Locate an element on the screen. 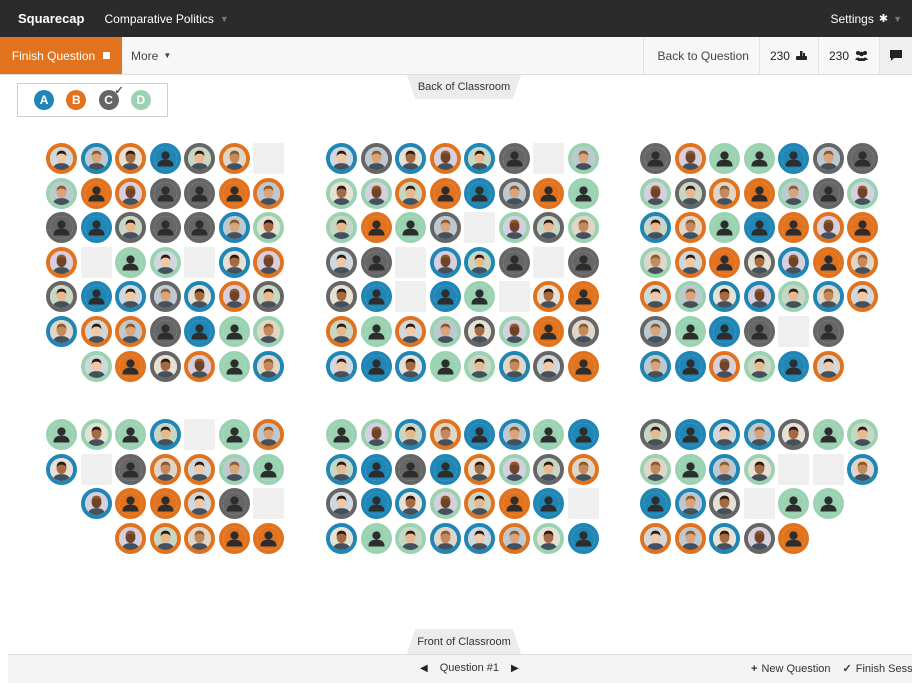 This screenshot has height=683, width=912. new-question-button: + New Question is located at coordinates (791, 669).